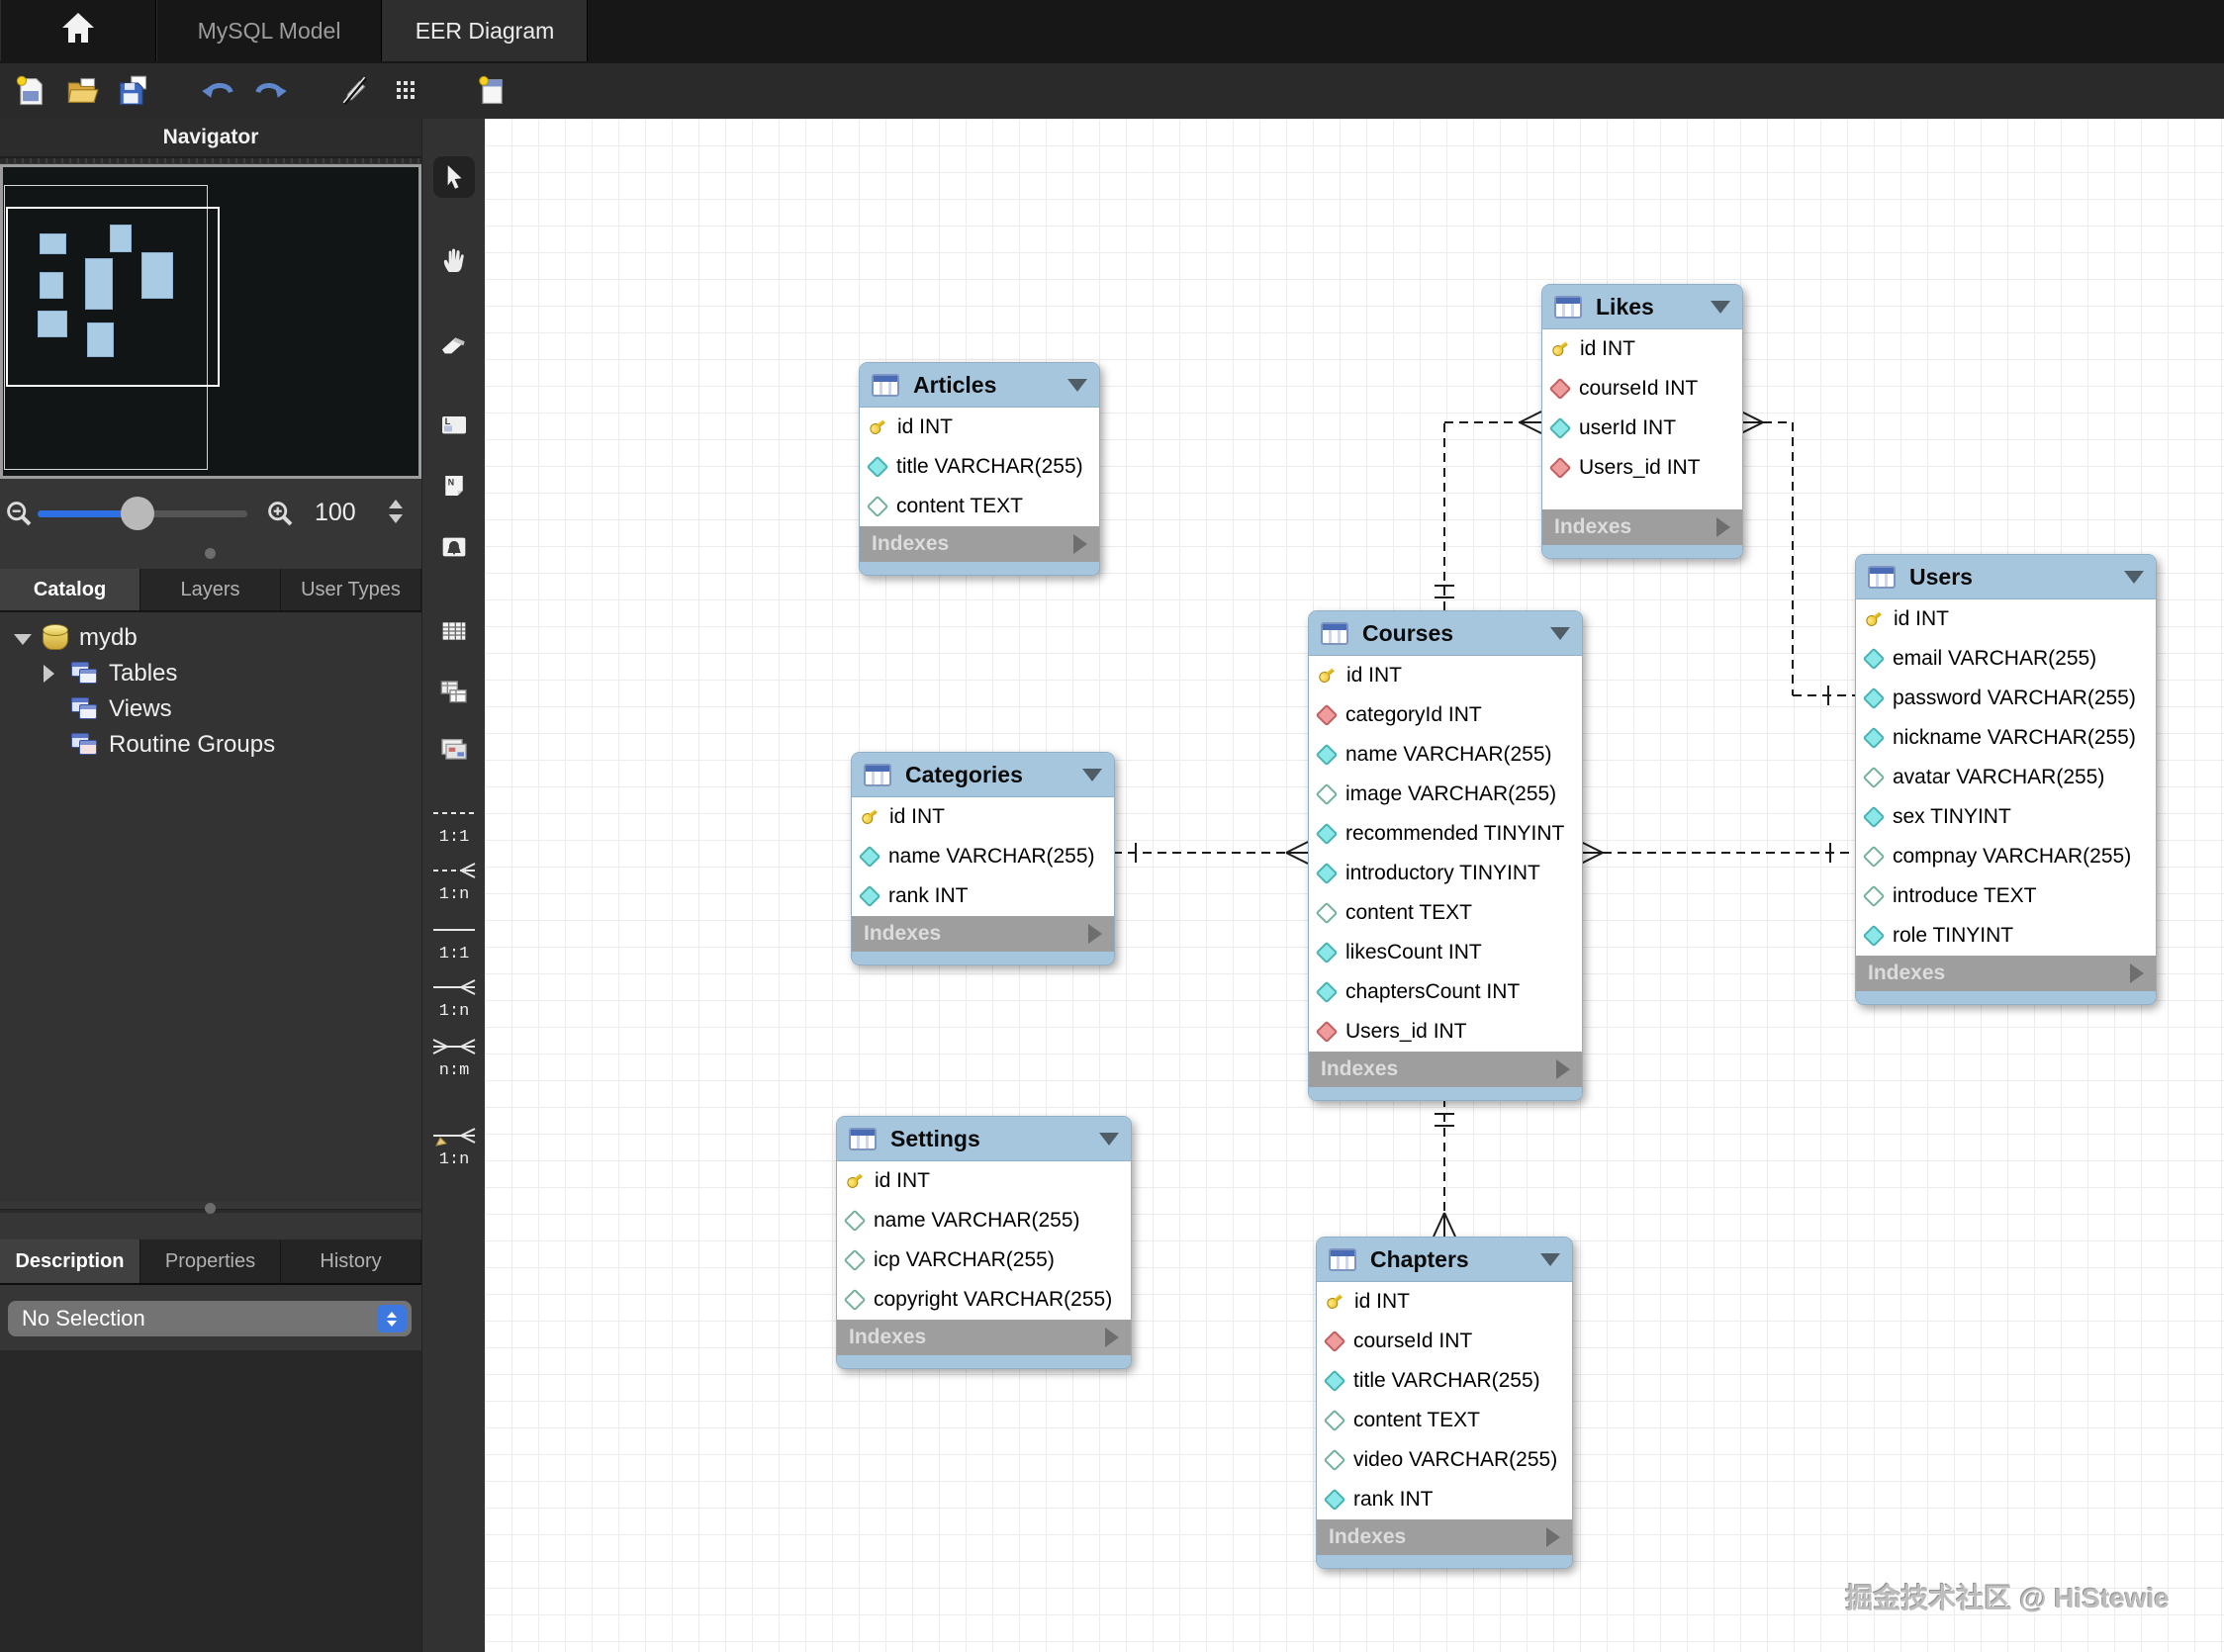  I want to click on relation-users-likes, so click(1797, 558).